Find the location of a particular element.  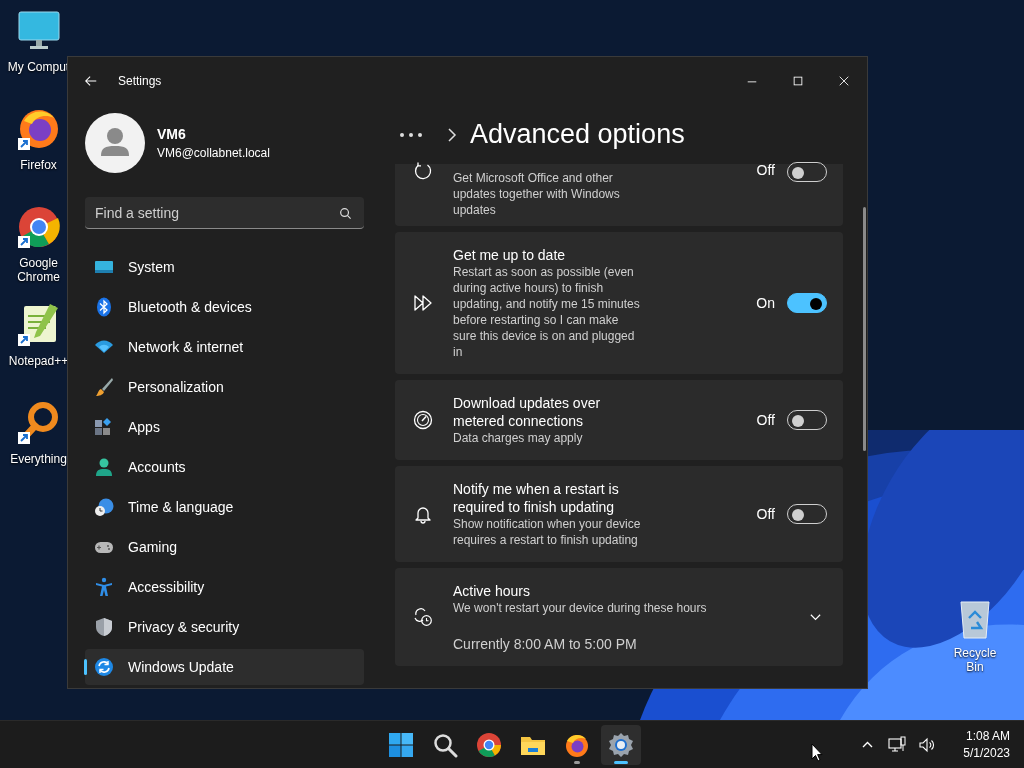

user-email: VM6@collabnet.local is located at coordinates (213, 153).